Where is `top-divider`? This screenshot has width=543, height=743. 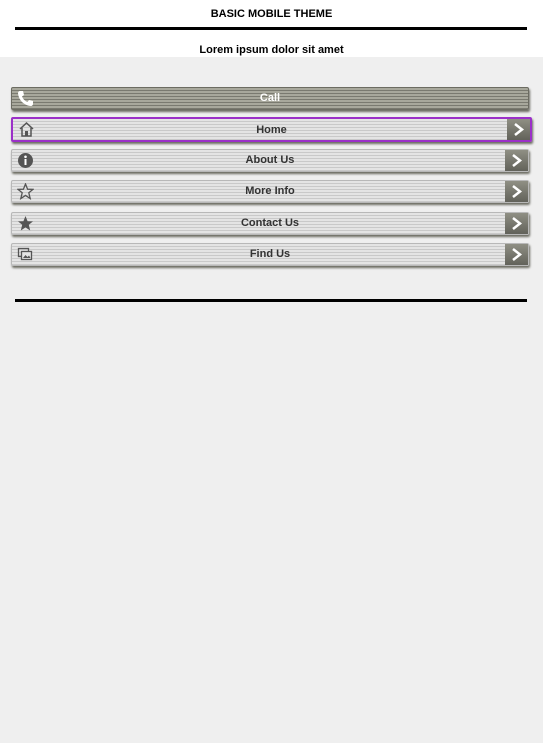 top-divider is located at coordinates (271, 28).